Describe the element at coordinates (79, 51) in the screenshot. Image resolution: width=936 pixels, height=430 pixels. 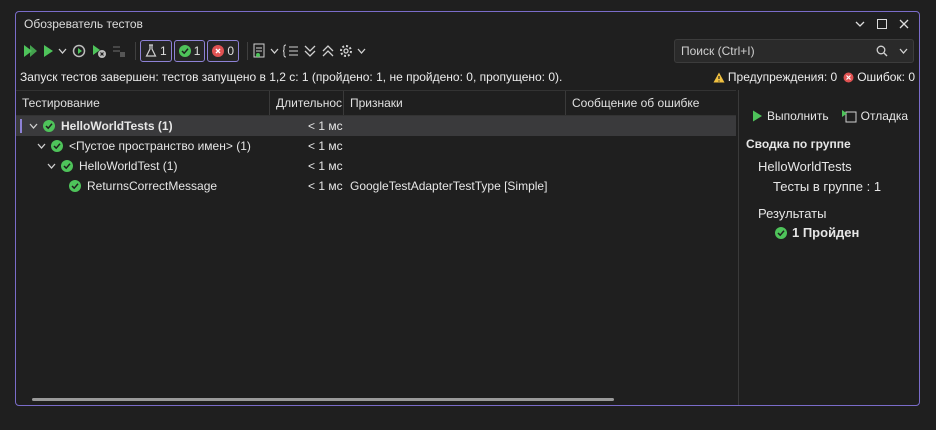
I see `rerun-icon` at that location.